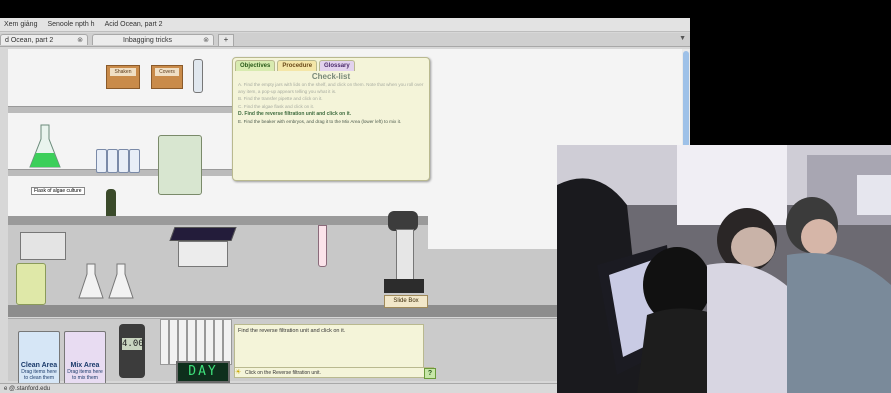  I want to click on slide-box: Slide Box, so click(406, 301).